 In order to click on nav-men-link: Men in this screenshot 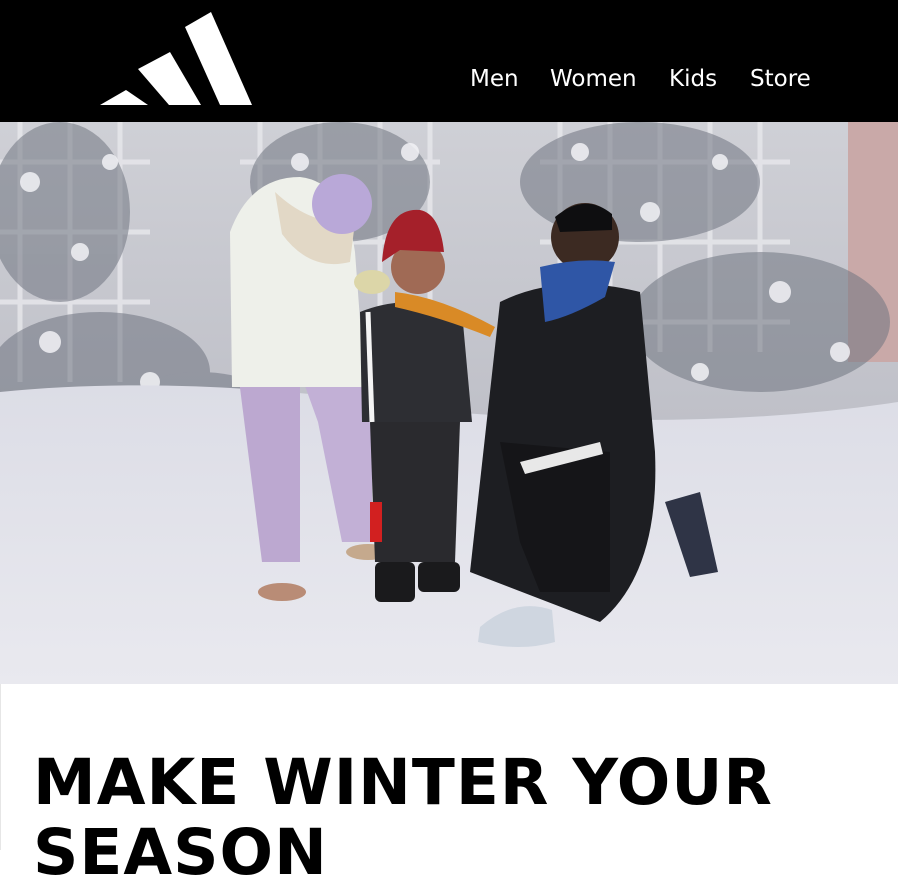, I will do `click(494, 79)`.